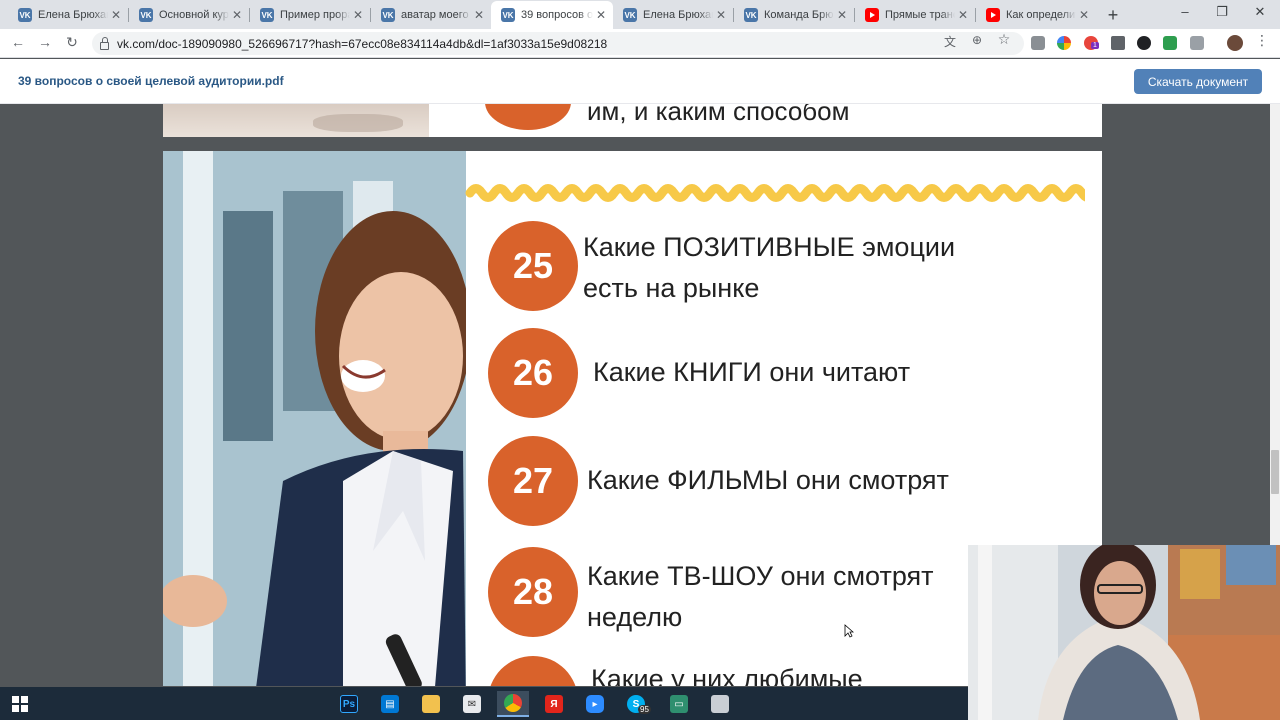 The height and width of the screenshot is (720, 1280). I want to click on yandex-browser-icon: Я, so click(554, 704).